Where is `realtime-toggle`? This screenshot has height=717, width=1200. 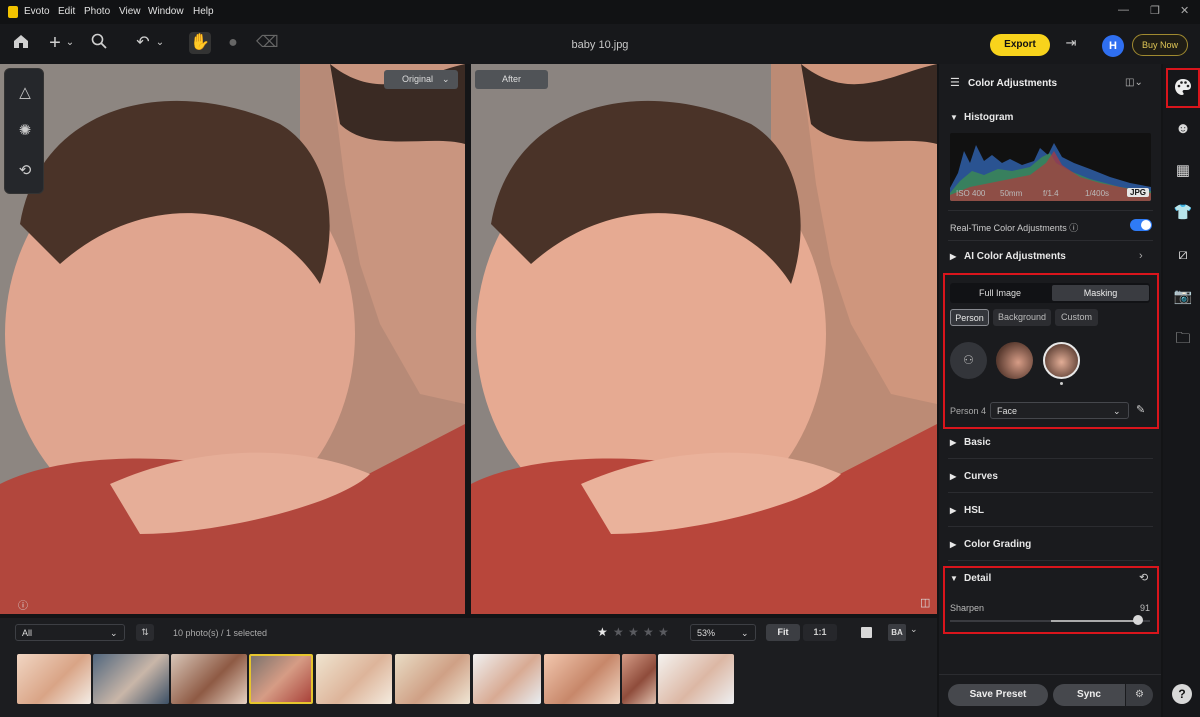 realtime-toggle is located at coordinates (1141, 225).